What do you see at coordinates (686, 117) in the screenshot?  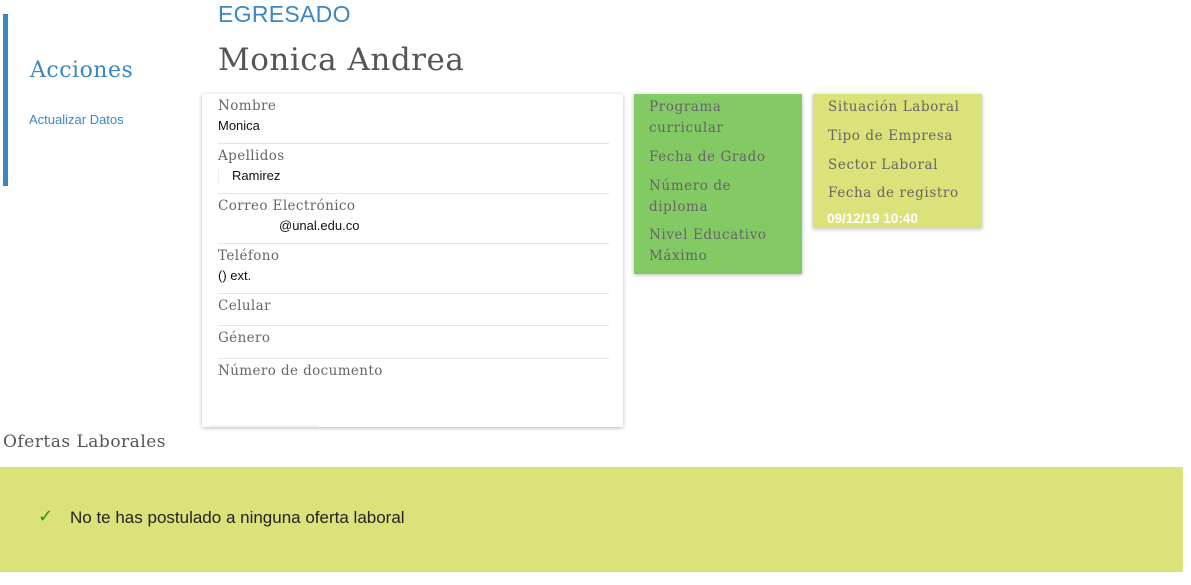 I see `programa-label: Programa curricular` at bounding box center [686, 117].